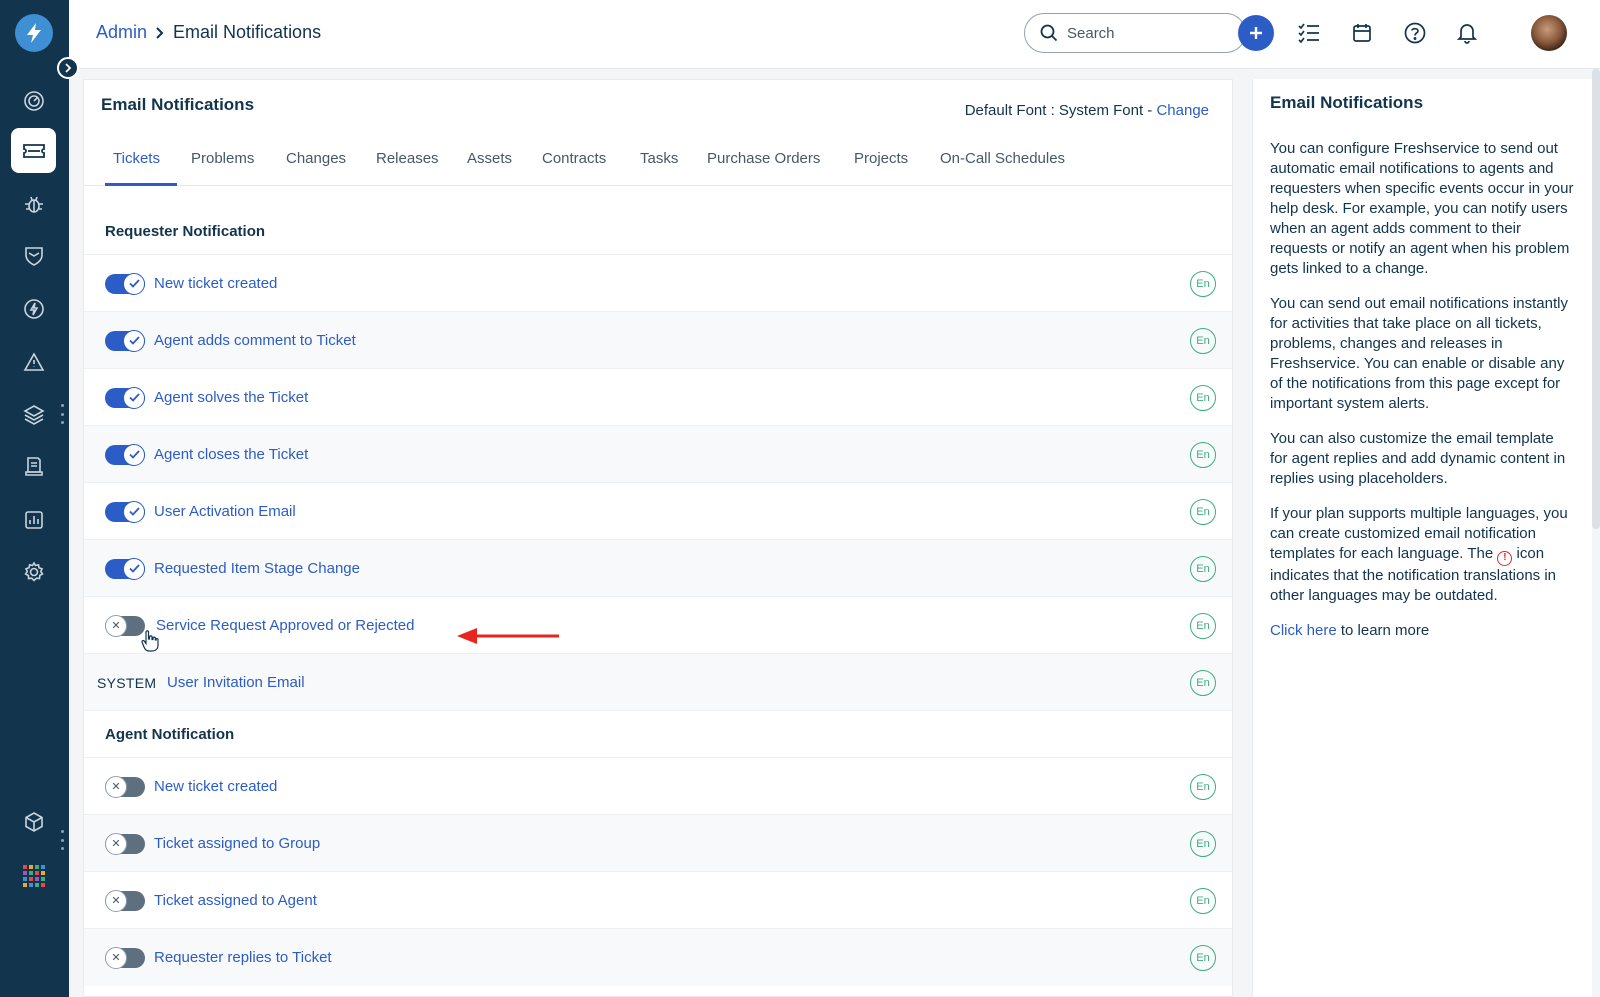 This screenshot has width=1600, height=997. What do you see at coordinates (178, 104) in the screenshot?
I see `section-heading: Email Notifications` at bounding box center [178, 104].